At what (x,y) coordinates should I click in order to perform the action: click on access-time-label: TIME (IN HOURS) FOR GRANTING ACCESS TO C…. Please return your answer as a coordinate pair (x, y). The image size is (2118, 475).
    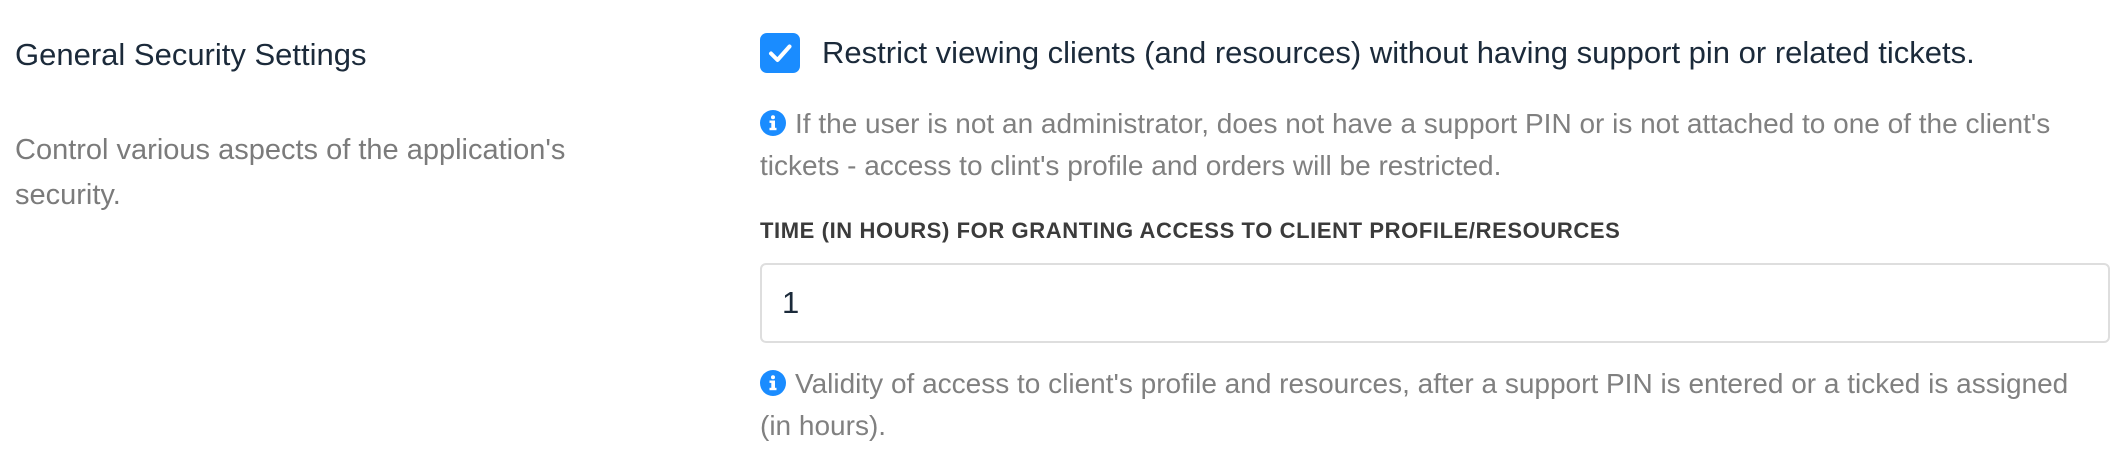
    Looking at the image, I should click on (1190, 230).